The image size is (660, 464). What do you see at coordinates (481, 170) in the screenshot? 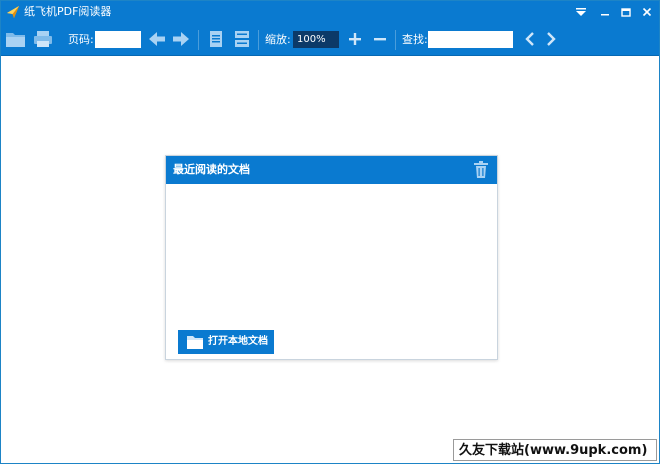
I see `trash-icon` at bounding box center [481, 170].